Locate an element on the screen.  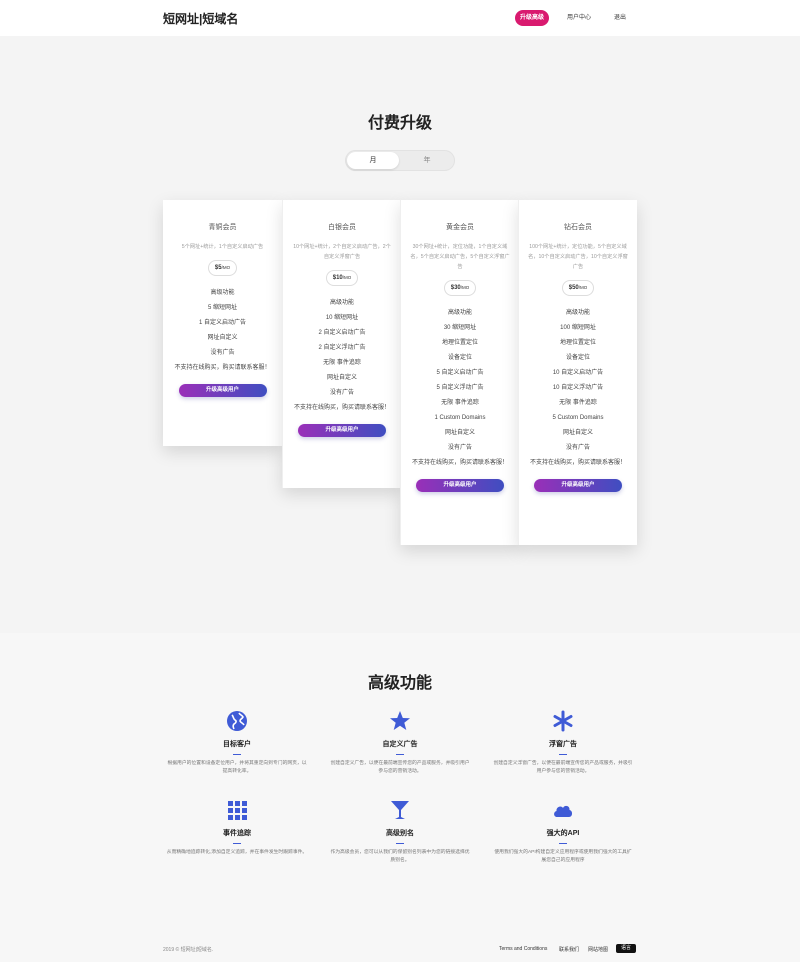
feature-title: 强大的API is located at coordinates (563, 833).